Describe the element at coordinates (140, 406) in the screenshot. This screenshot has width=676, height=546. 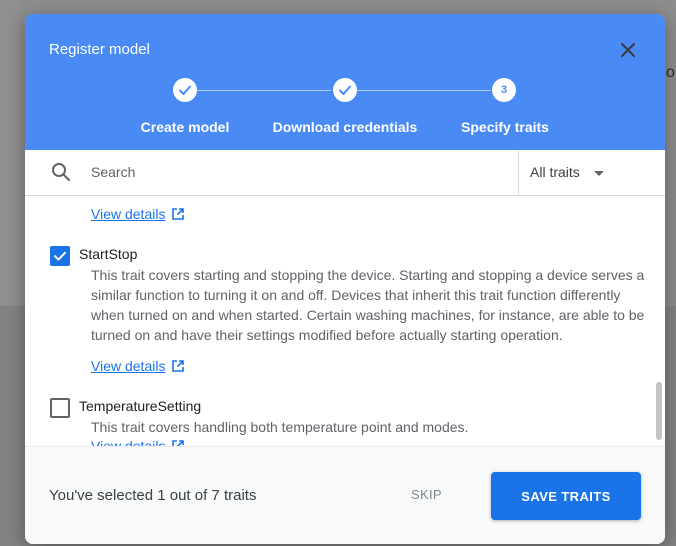
I see `trait-name: TemperatureSetting` at that location.